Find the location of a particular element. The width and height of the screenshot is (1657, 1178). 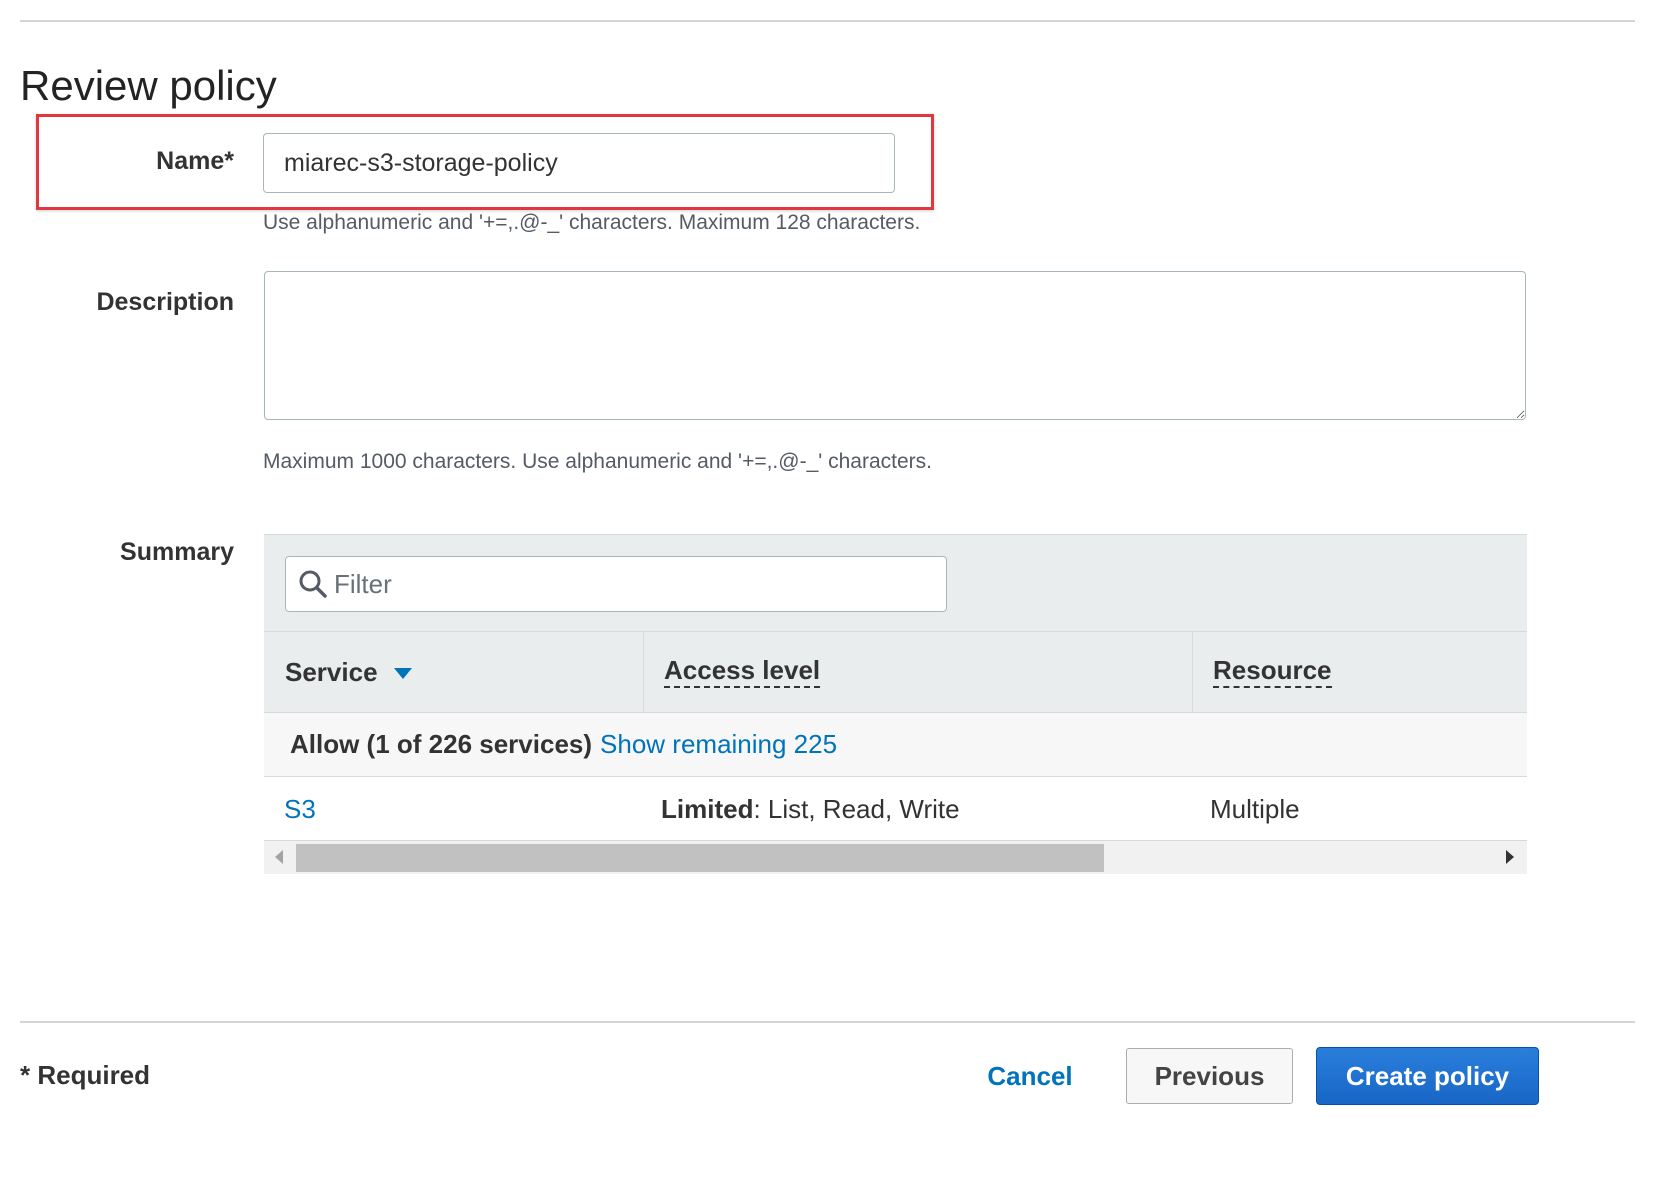

filter-bar is located at coordinates (895, 583).